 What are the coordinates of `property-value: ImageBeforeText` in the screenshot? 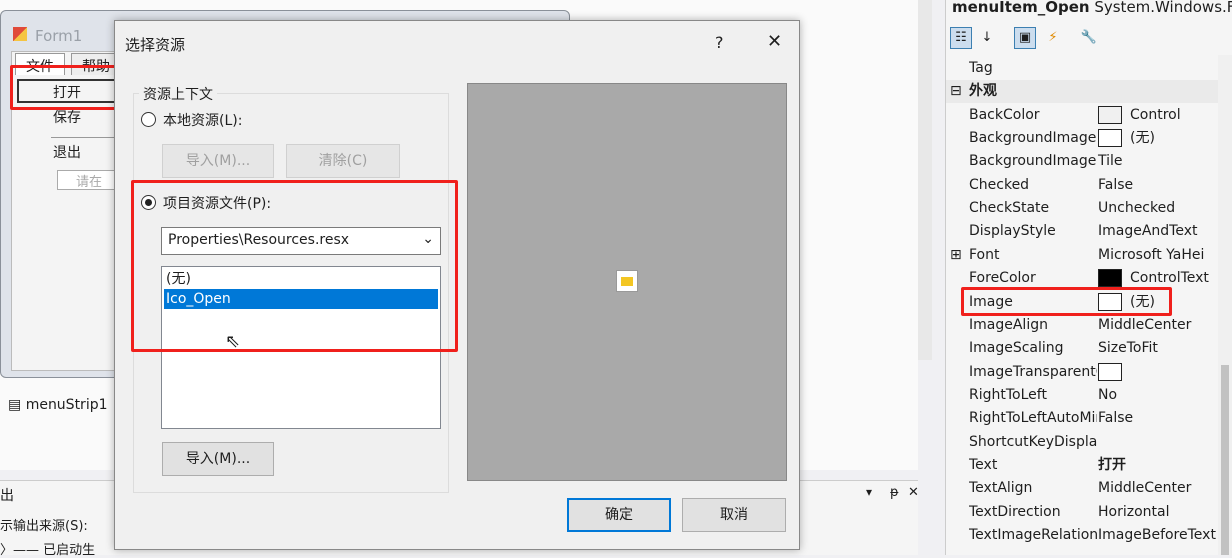 It's located at (1157, 535).